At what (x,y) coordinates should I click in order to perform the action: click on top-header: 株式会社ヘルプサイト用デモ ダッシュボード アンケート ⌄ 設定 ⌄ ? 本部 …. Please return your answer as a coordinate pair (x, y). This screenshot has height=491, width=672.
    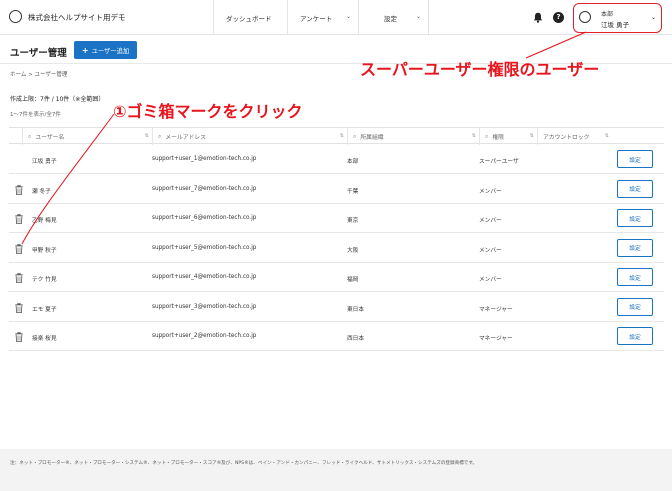
    Looking at the image, I should click on (336, 17).